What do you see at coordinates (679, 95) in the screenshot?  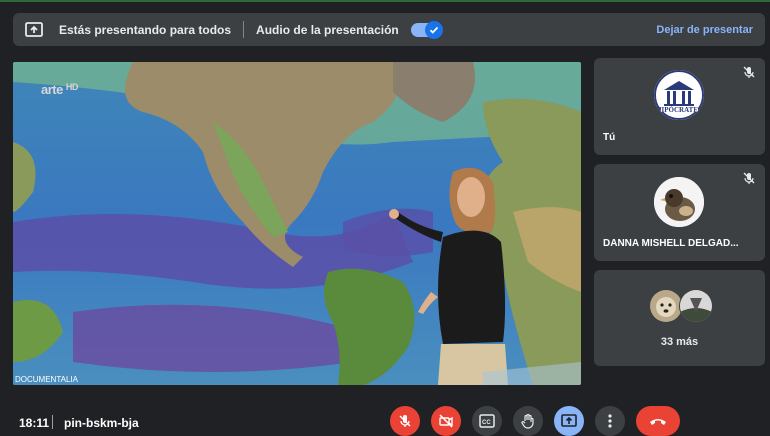 I see `avatar: HIPÓCRATES` at bounding box center [679, 95].